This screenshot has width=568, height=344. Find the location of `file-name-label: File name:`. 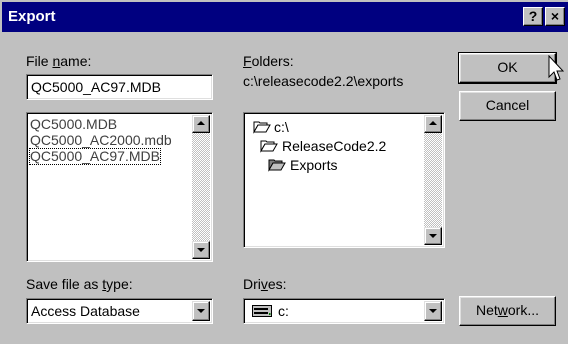

file-name-label: File name: is located at coordinates (59, 61).